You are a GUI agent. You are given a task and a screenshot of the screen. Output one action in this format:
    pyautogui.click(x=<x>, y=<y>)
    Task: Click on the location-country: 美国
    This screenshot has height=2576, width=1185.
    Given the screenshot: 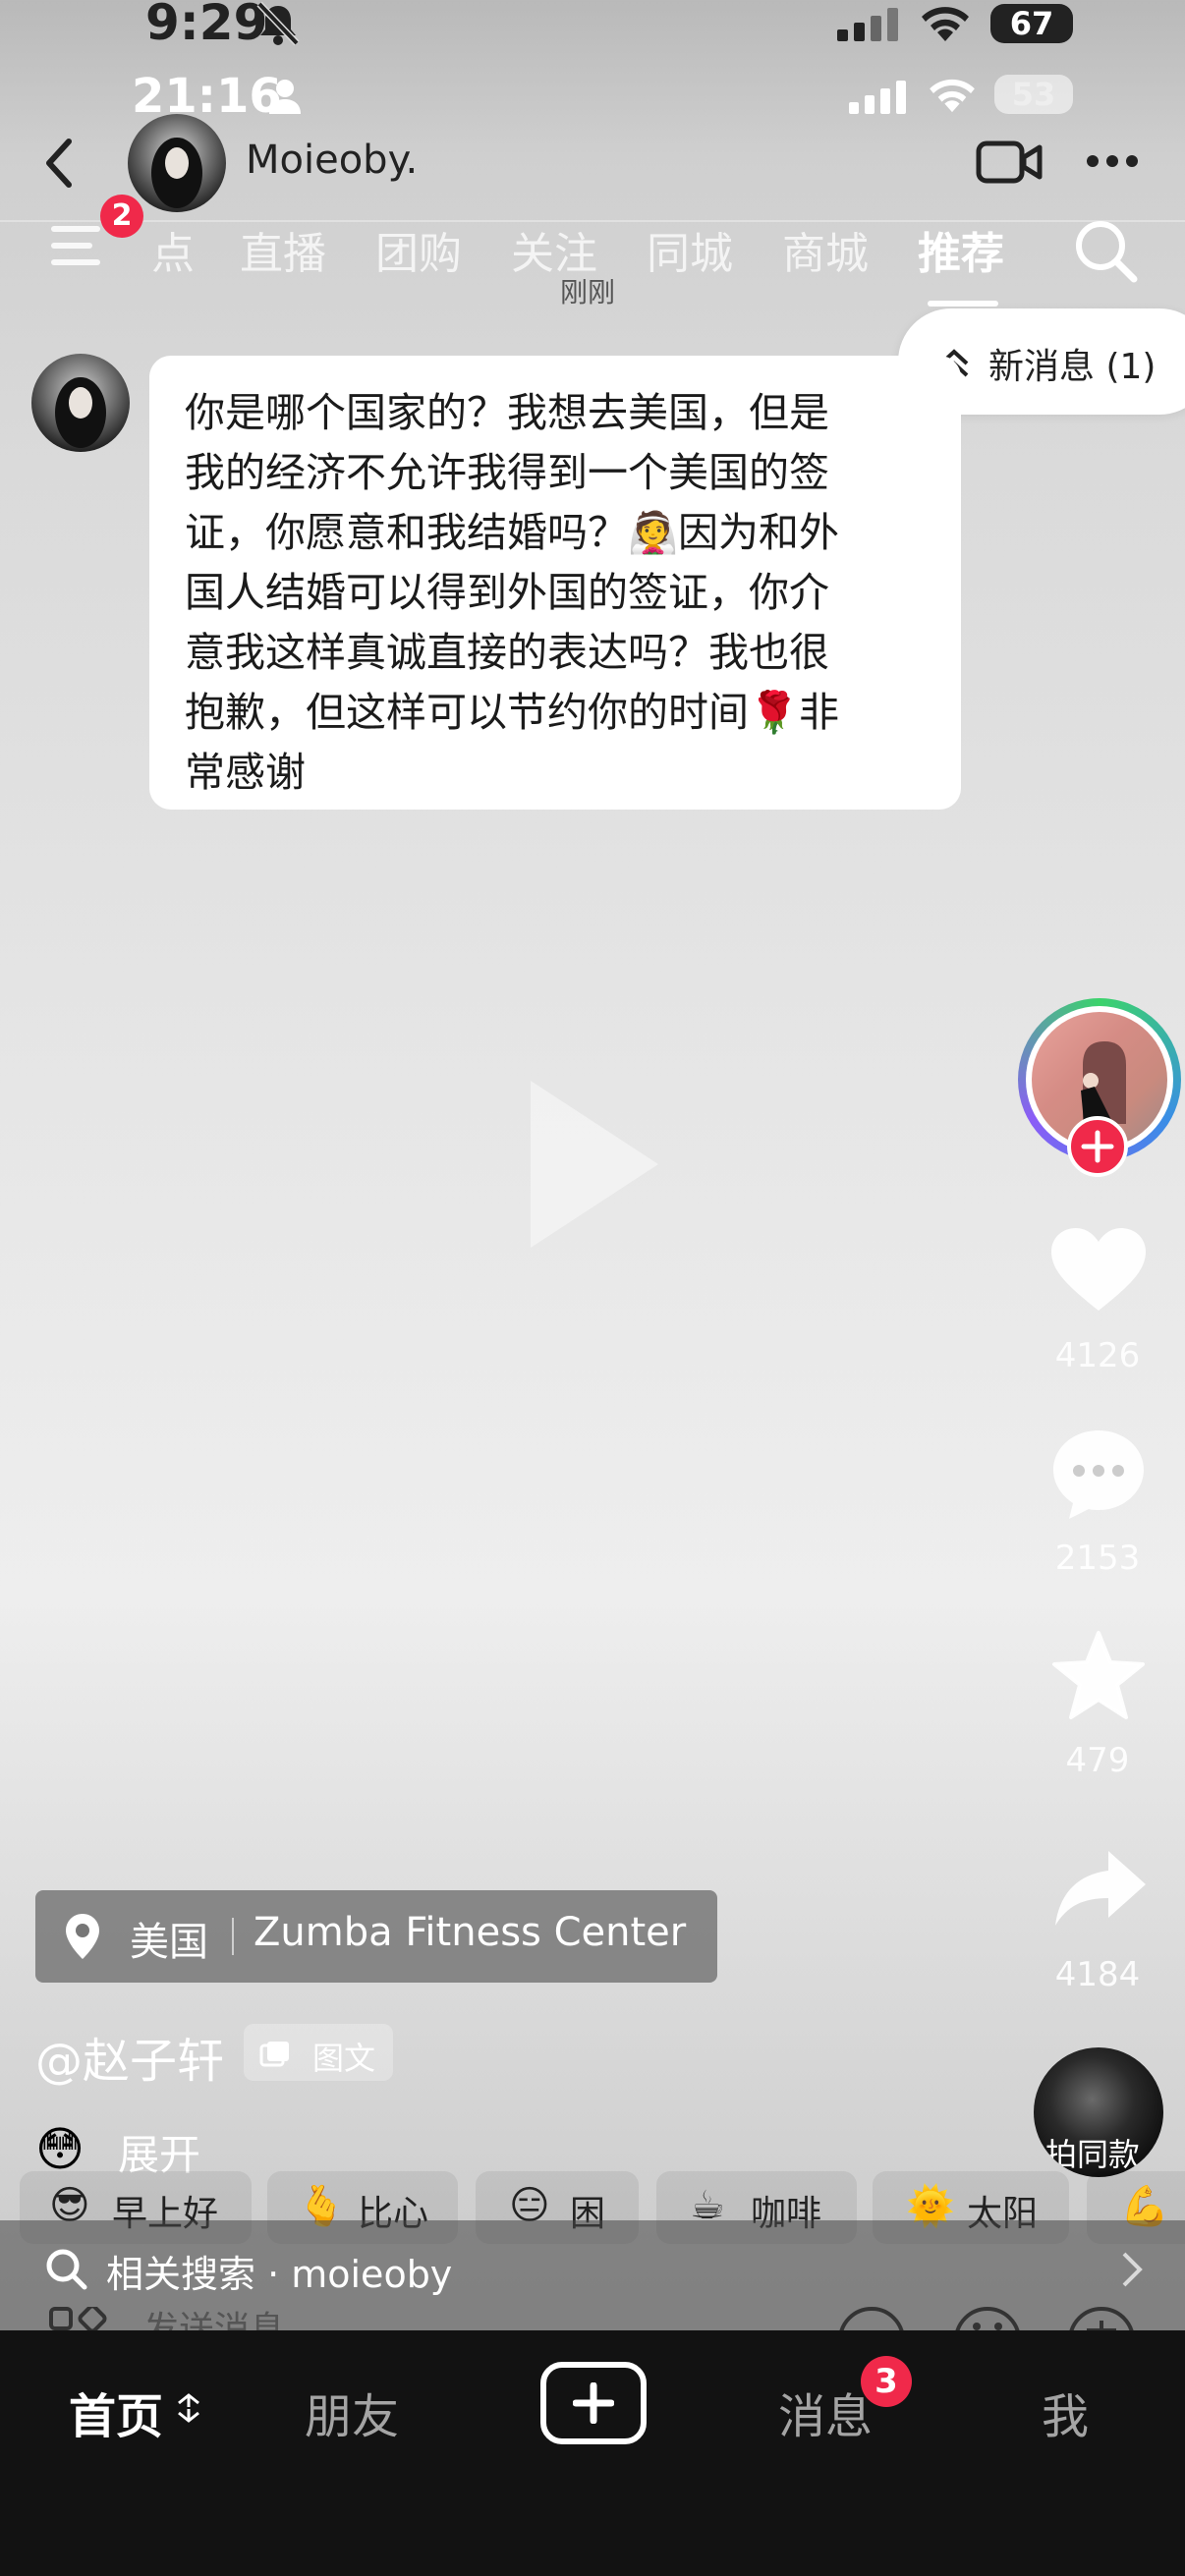 What is the action you would take?
    pyautogui.click(x=169, y=1942)
    